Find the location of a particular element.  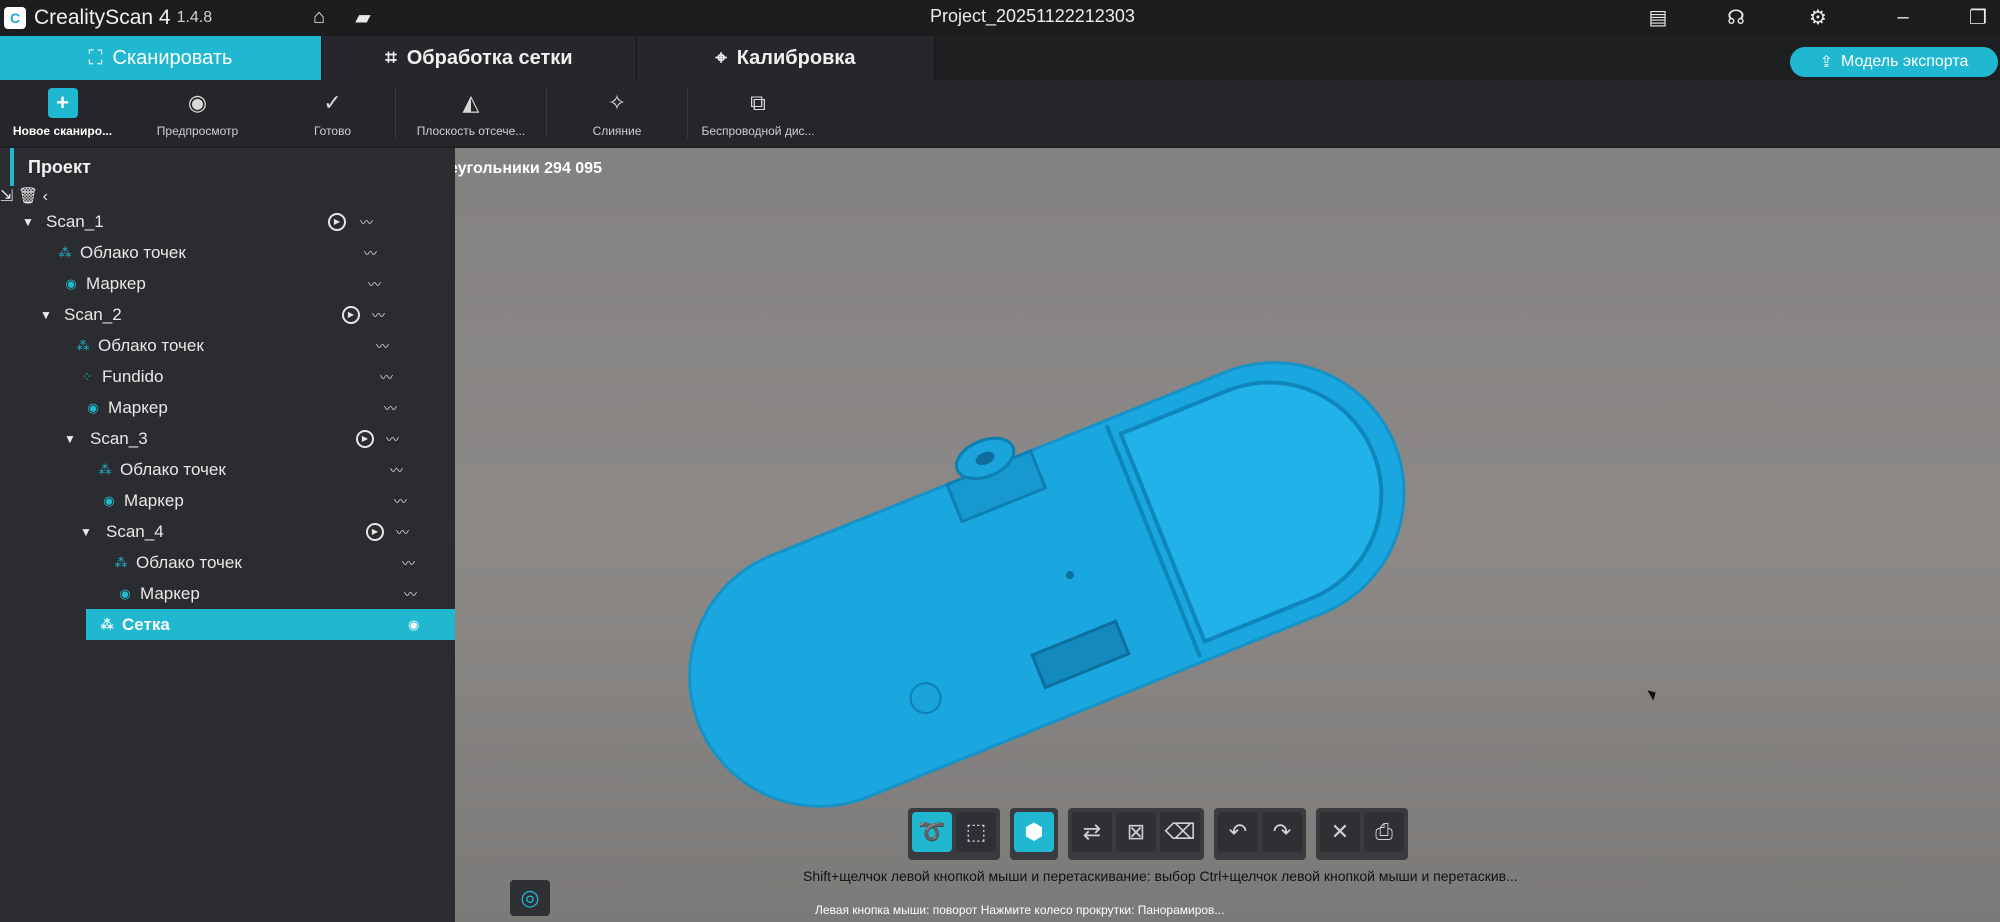

folder-icon: ▰ is located at coordinates (363, 17).